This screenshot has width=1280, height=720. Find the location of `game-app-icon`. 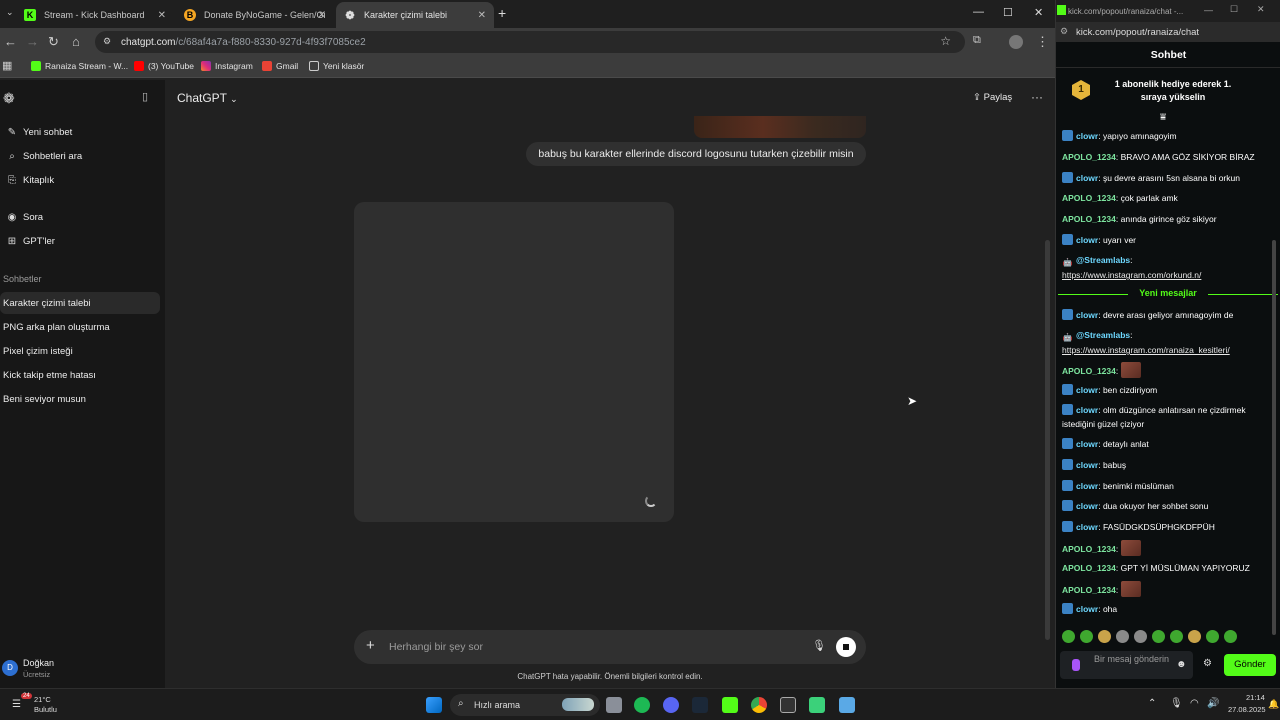

game-app-icon is located at coordinates (788, 705).